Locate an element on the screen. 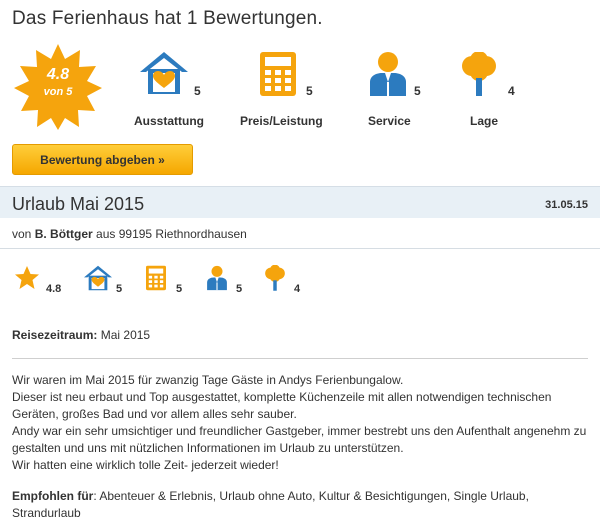  review-rating-ausstattung-value: 5 is located at coordinates (119, 289).